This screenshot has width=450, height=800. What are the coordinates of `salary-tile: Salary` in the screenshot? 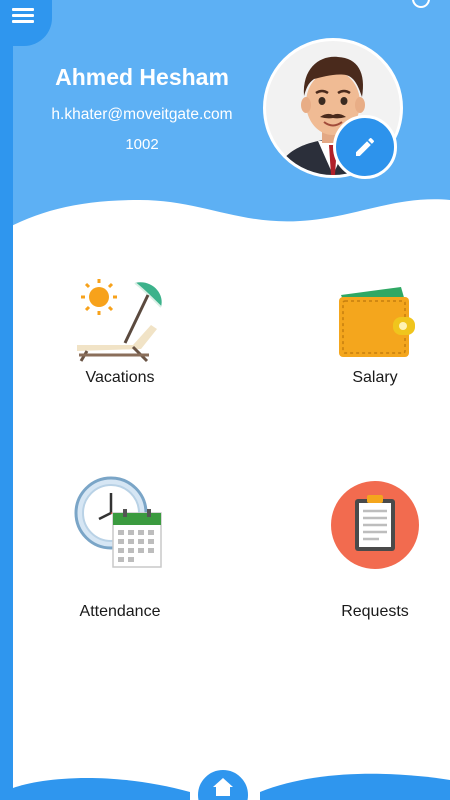 It's located at (375, 335).